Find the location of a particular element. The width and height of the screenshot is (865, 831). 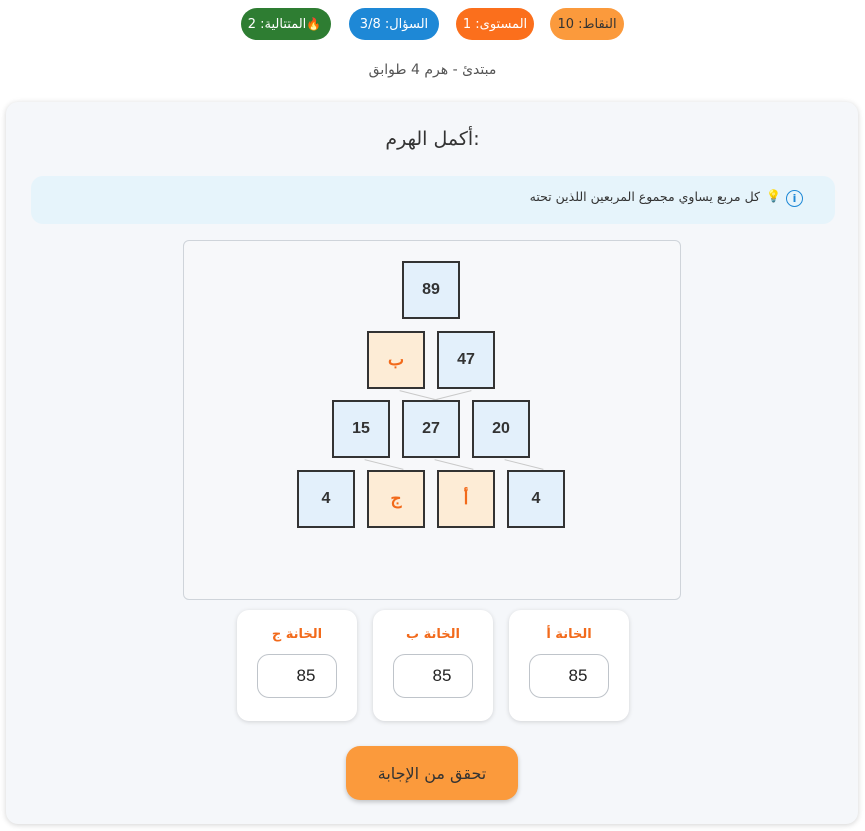

puzzle-title: أكمل الهرم: is located at coordinates (432, 139).